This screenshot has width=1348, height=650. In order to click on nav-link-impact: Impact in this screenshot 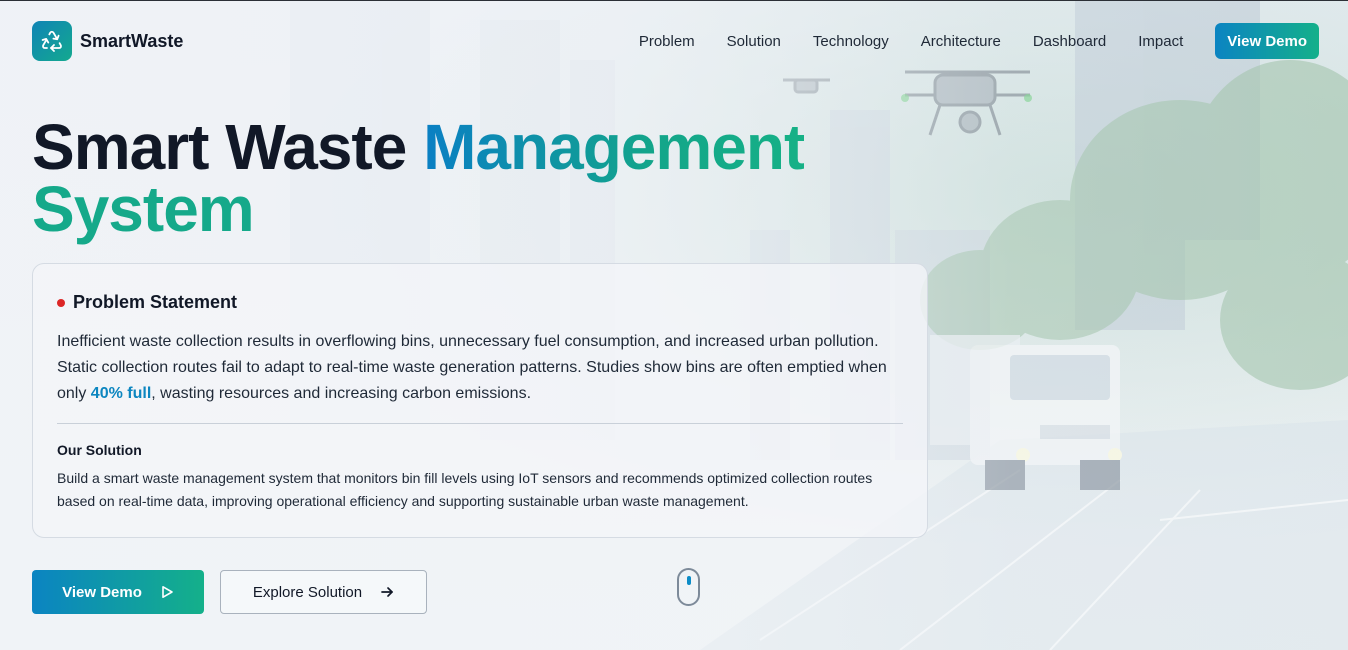, I will do `click(1160, 41)`.